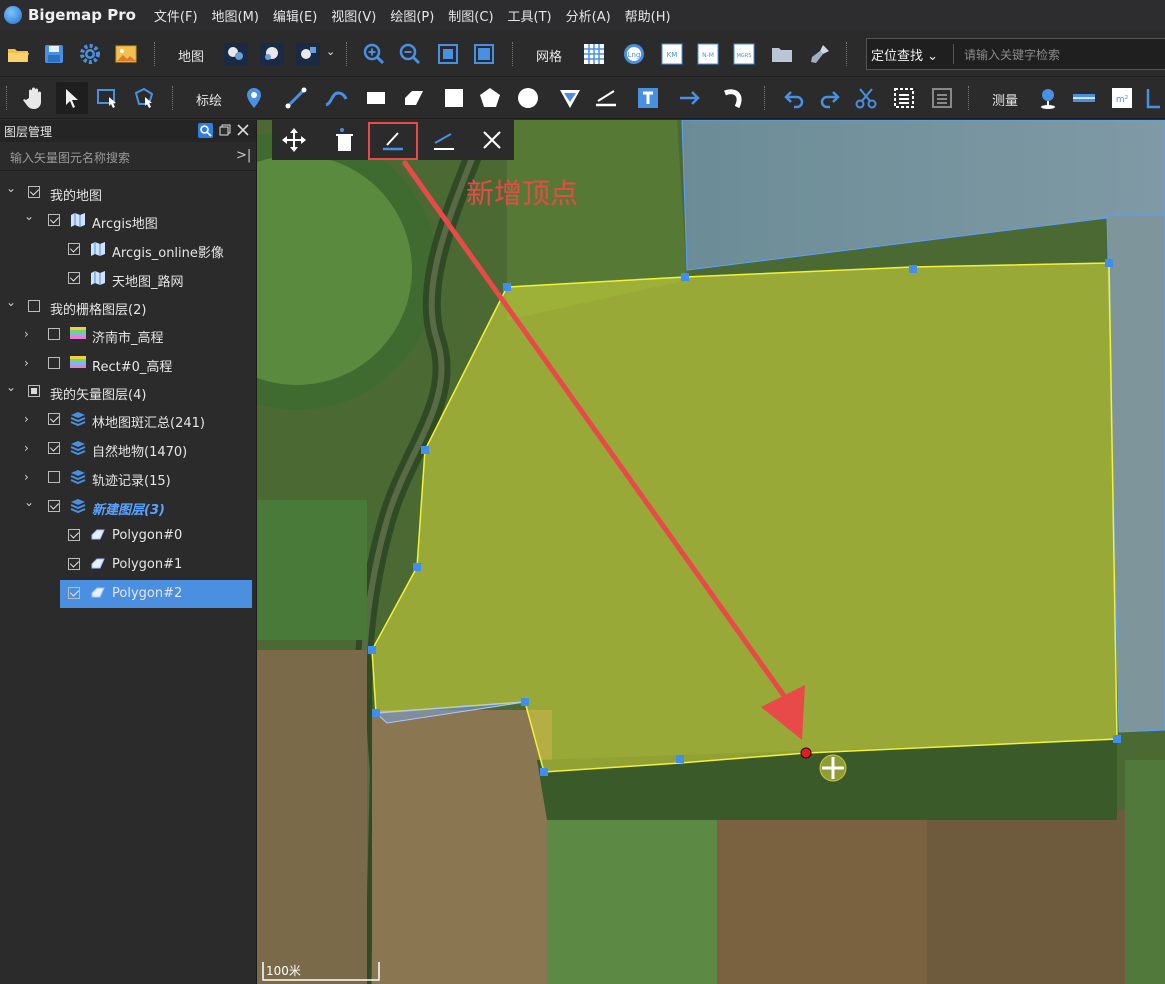 The width and height of the screenshot is (1165, 984). I want to click on line-icon, so click(296, 98).